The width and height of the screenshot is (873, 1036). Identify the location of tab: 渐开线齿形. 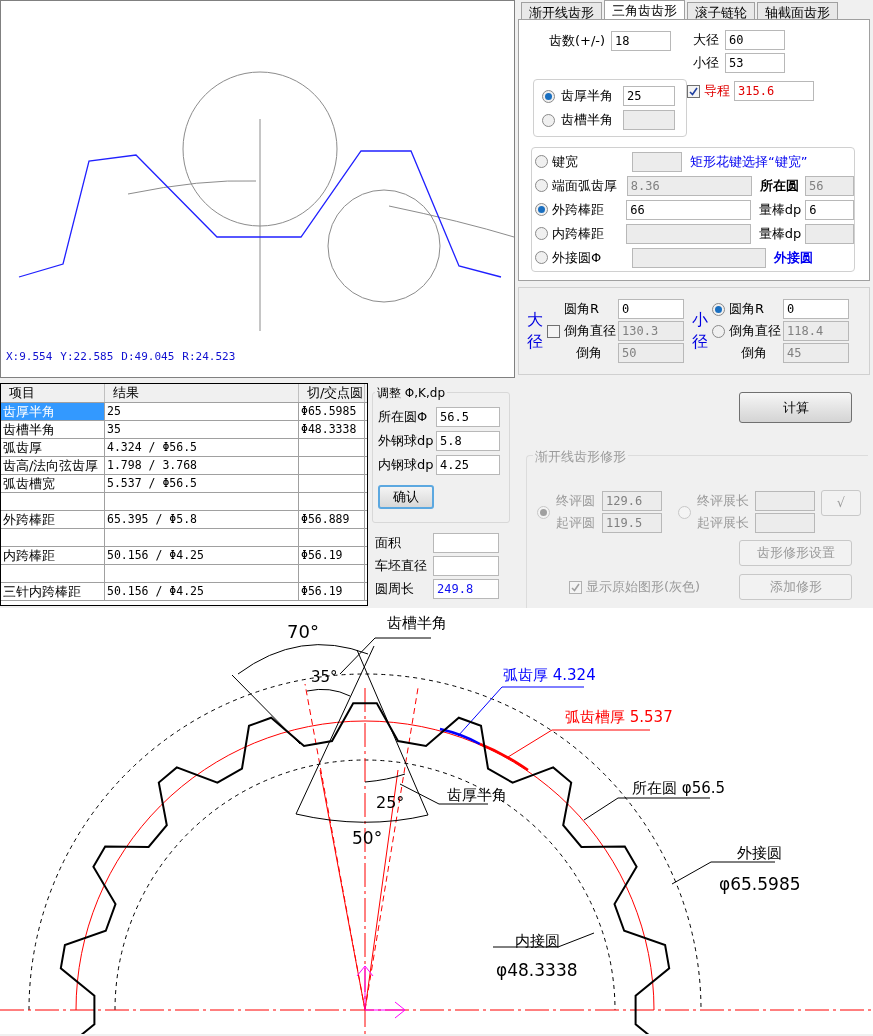
(561, 10).